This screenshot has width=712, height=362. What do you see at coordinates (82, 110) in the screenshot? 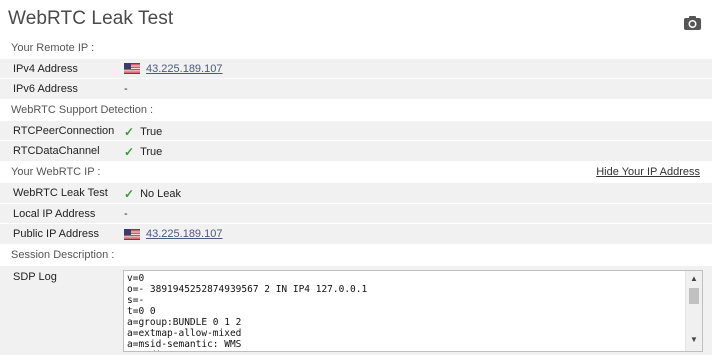
I see `section-label: WebRTC Support Detection :` at bounding box center [82, 110].